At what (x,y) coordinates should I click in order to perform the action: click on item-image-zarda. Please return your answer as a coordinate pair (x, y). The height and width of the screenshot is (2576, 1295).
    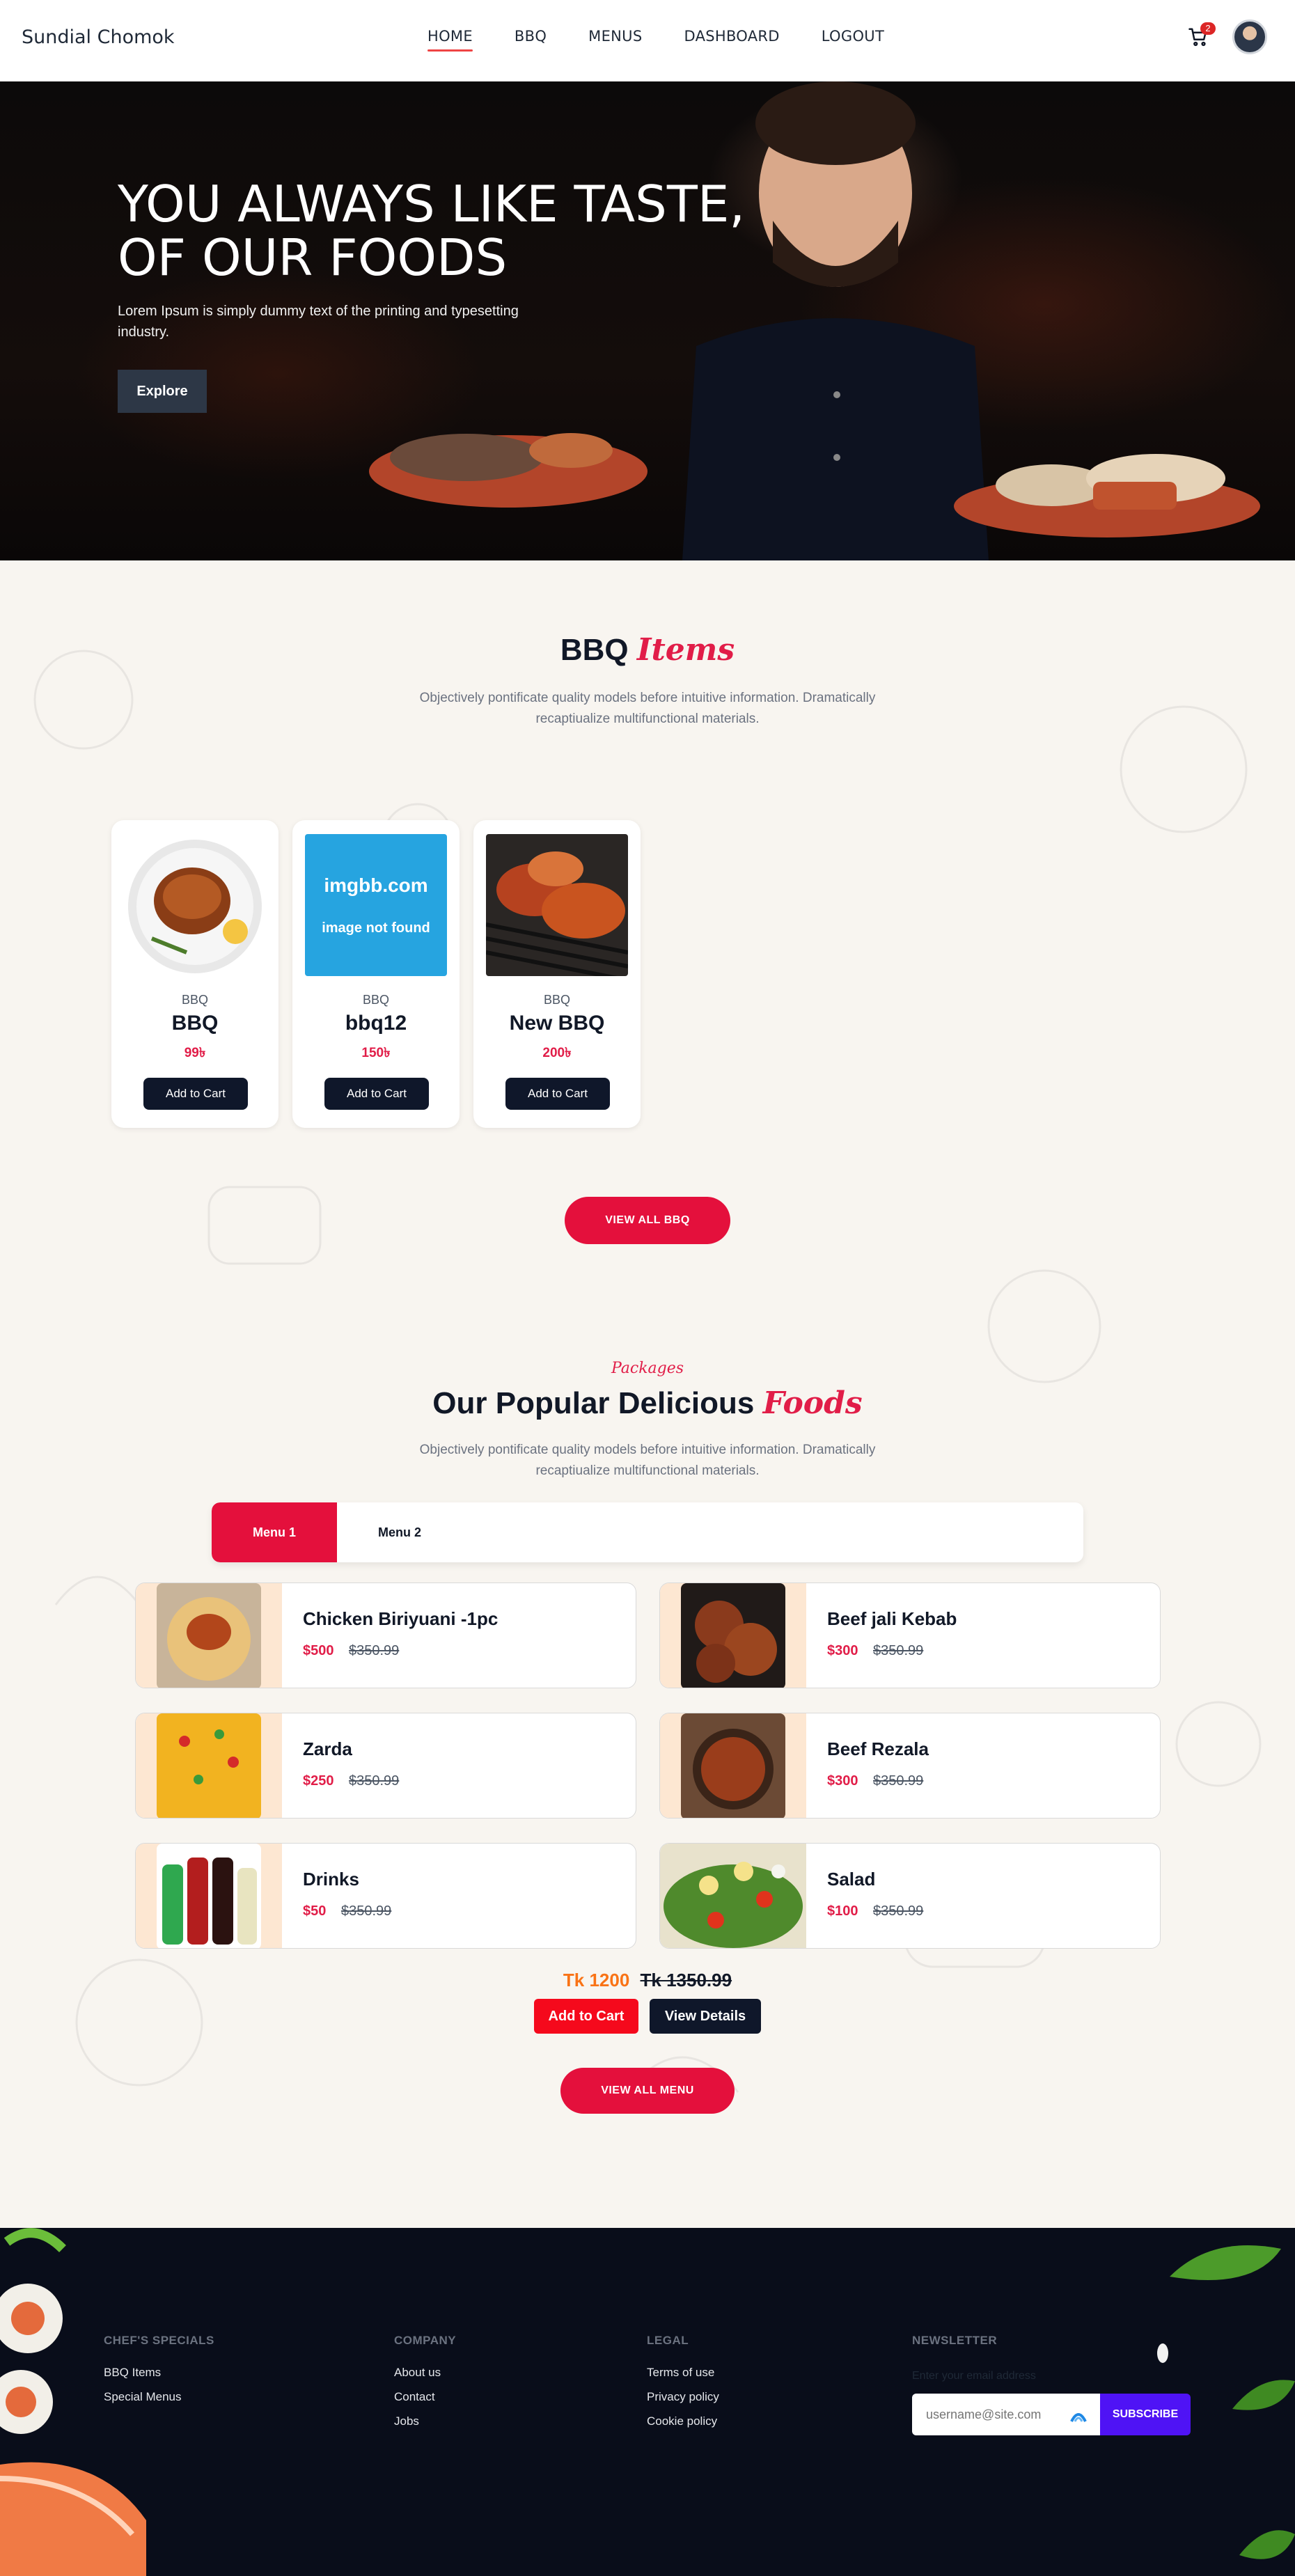
    Looking at the image, I should click on (209, 1765).